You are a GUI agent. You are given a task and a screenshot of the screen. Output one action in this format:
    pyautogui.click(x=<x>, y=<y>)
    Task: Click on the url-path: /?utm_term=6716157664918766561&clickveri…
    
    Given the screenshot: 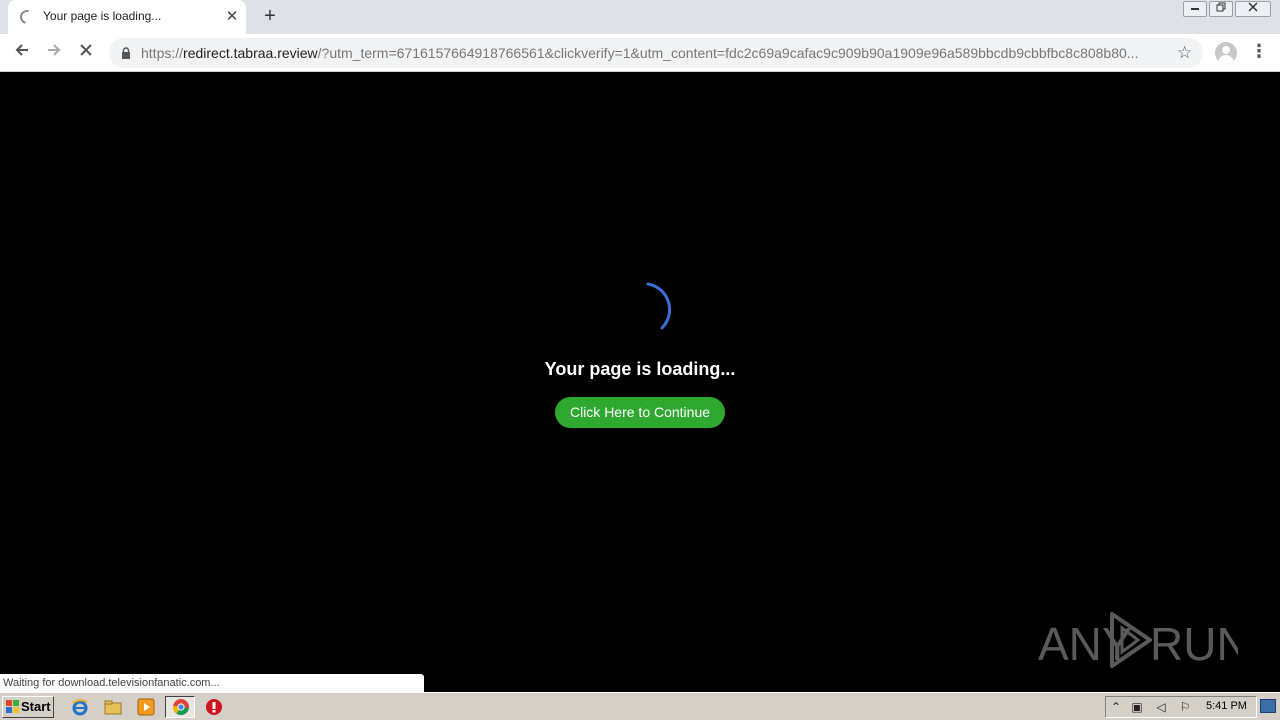 What is the action you would take?
    pyautogui.click(x=728, y=53)
    